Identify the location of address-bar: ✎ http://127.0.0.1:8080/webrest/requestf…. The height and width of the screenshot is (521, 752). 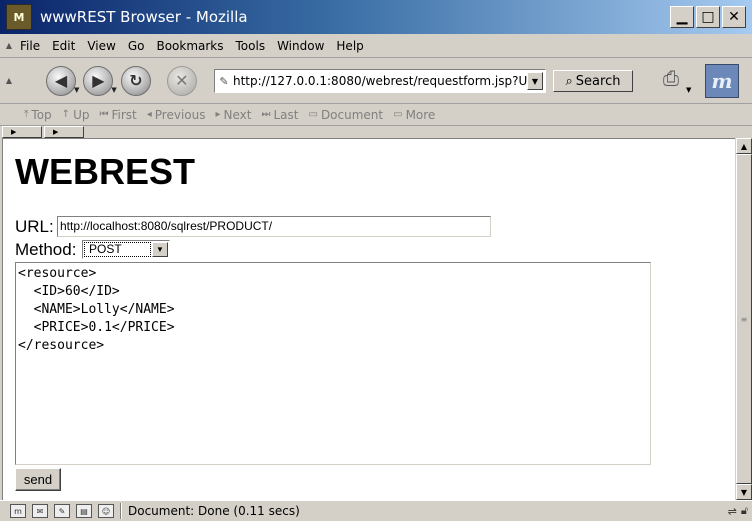
(380, 81).